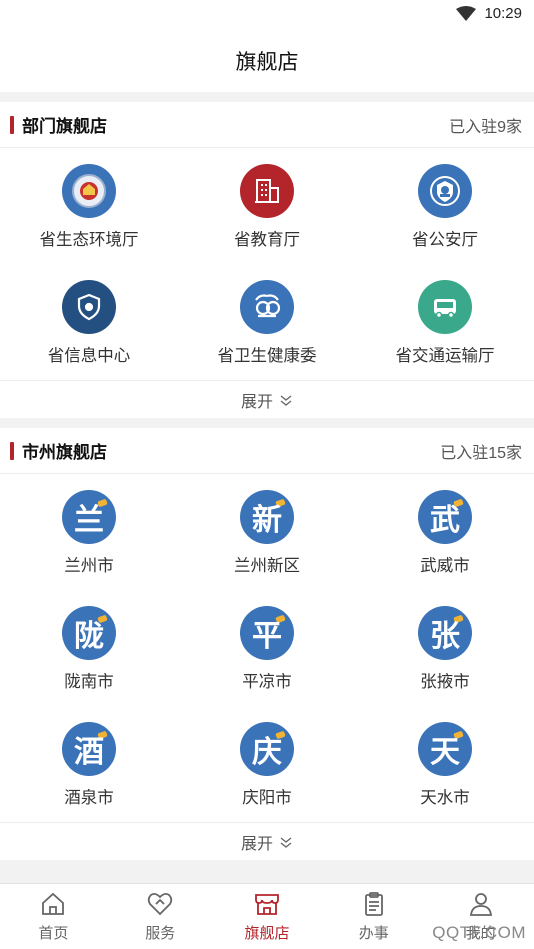 This screenshot has height=949, width=534. What do you see at coordinates (89, 636) in the screenshot?
I see `city-glyph: 陇` at bounding box center [89, 636].